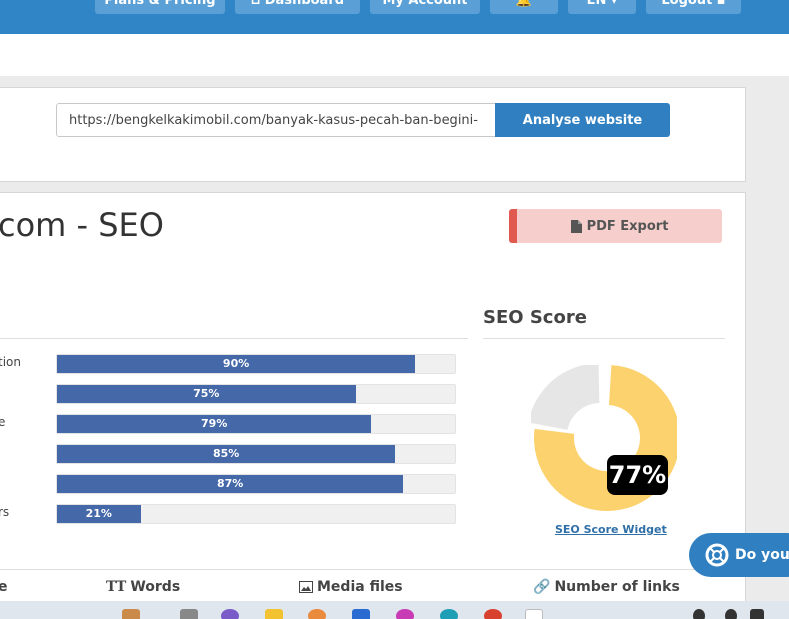 The height and width of the screenshot is (619, 789). I want to click on logout-icon: ▪, so click(719, 4).